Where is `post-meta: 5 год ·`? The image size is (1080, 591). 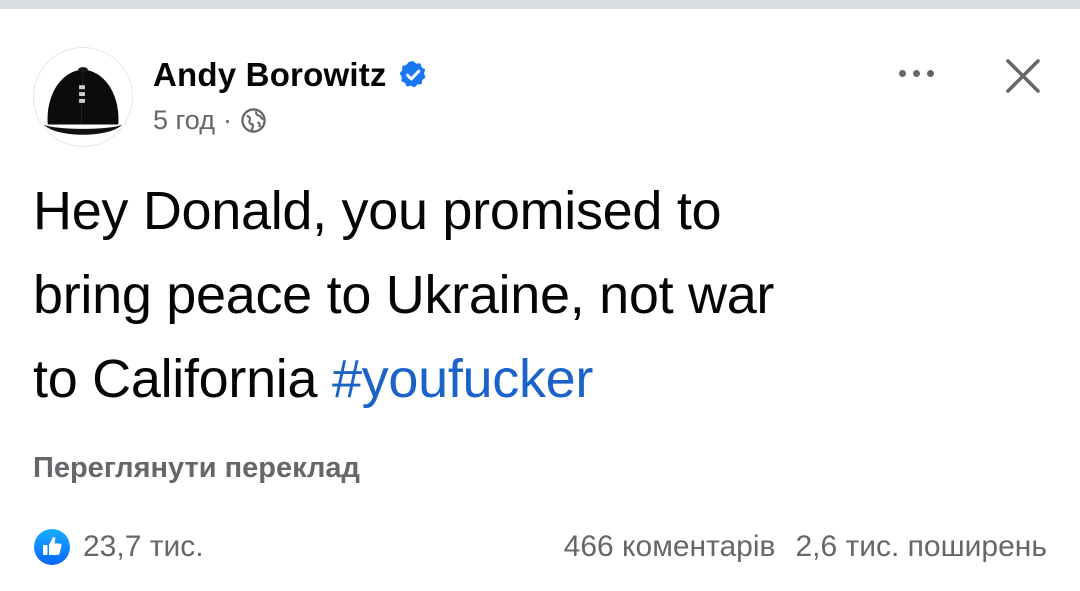
post-meta: 5 год · is located at coordinates (210, 120).